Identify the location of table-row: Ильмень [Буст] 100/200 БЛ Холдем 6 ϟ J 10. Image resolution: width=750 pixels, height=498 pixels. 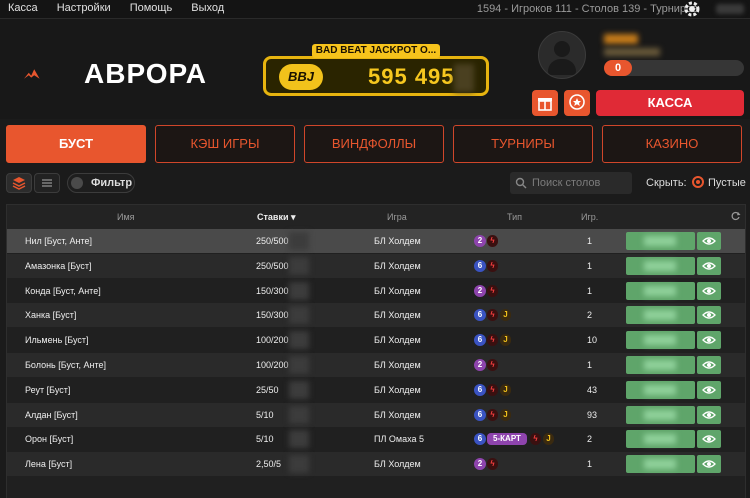
(376, 340).